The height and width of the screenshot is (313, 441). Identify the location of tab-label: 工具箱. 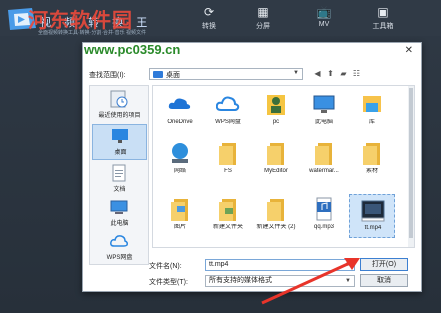
(383, 26).